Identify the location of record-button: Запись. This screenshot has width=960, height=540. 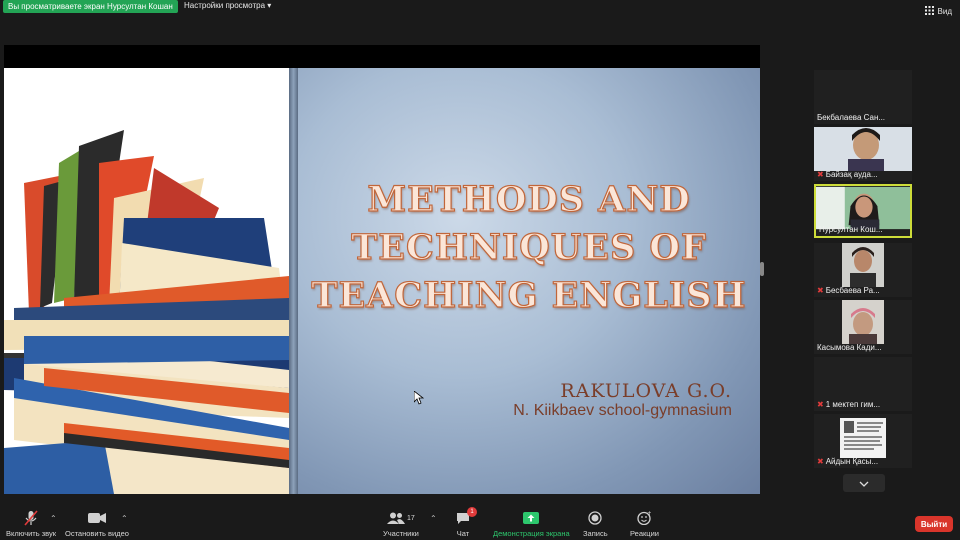
(595, 524).